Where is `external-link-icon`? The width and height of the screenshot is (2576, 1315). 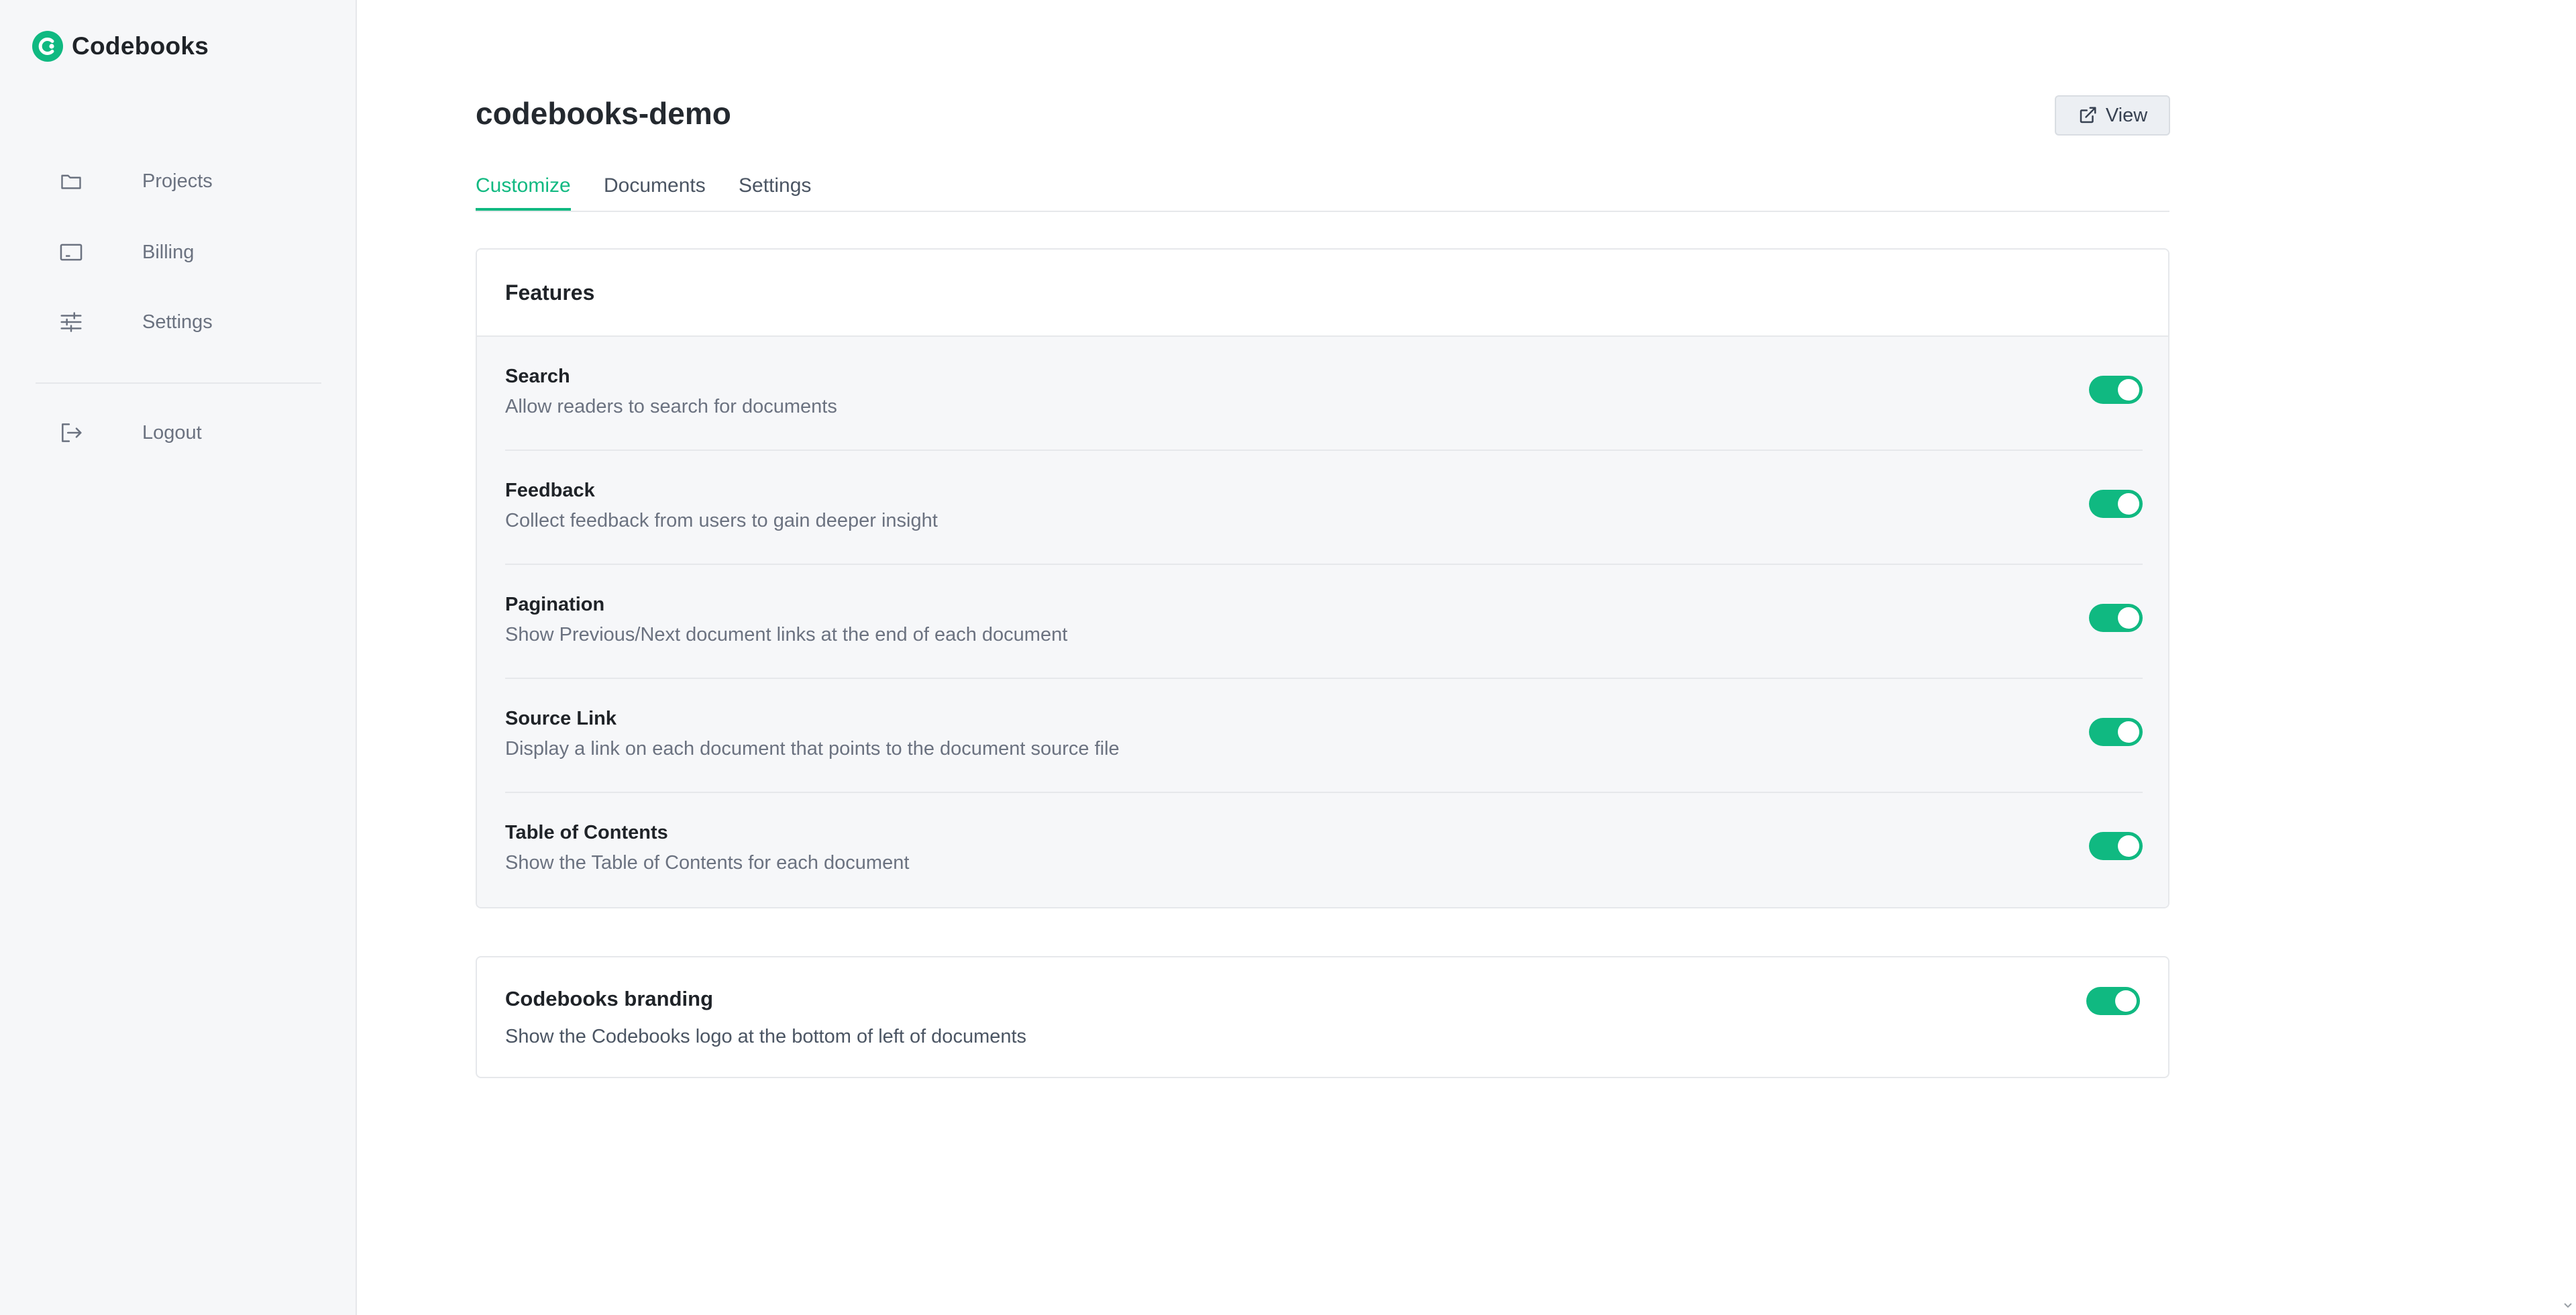
external-link-icon is located at coordinates (2088, 115).